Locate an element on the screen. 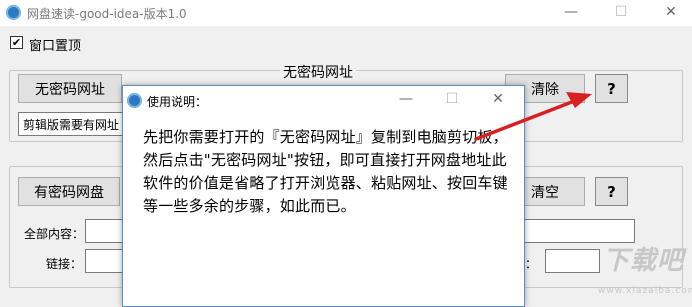 This screenshot has height=307, width=692. arrow-head is located at coordinates (579, 100).